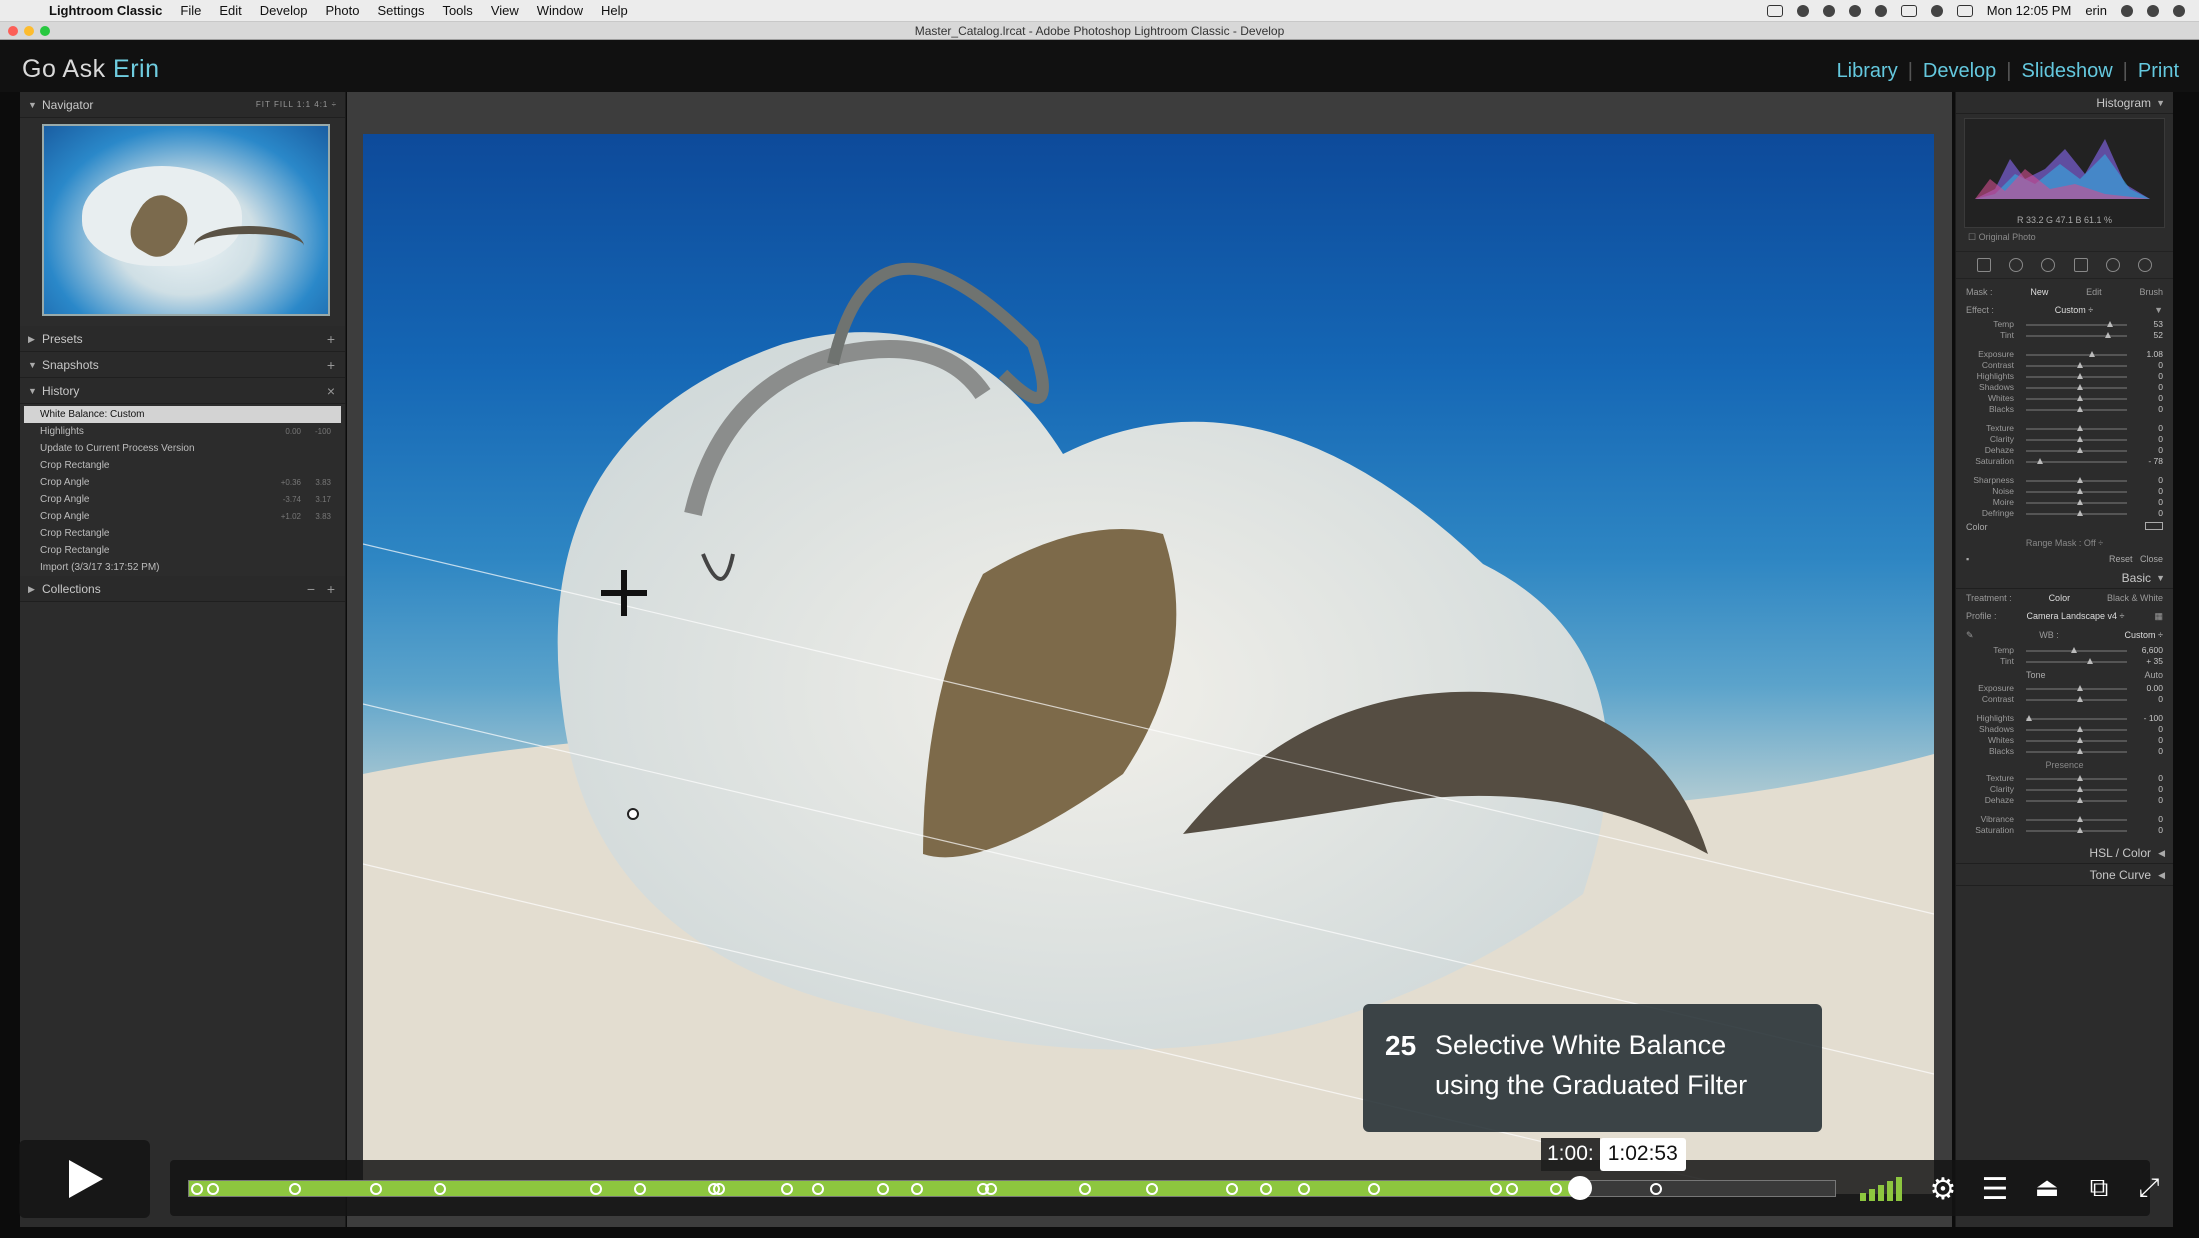 This screenshot has height=1238, width=2199. Describe the element at coordinates (1970, 635) in the screenshot. I see `eyedropper-icon: ✎` at that location.